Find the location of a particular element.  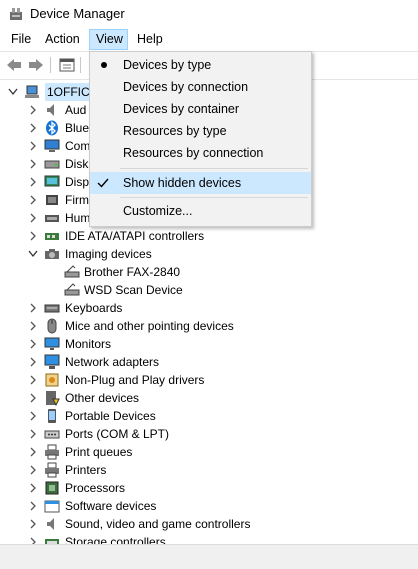

tree-category: Ports (COM & LPT) is located at coordinates (209, 434).